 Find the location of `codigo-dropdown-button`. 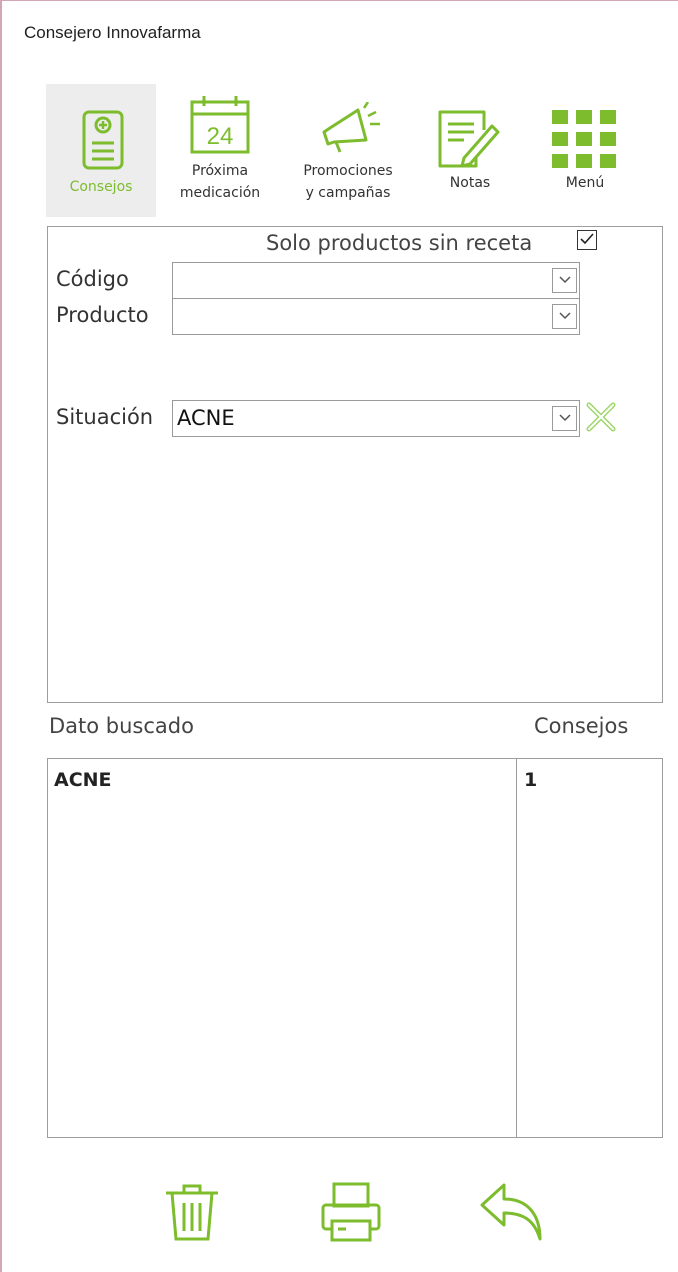

codigo-dropdown-button is located at coordinates (564, 280).